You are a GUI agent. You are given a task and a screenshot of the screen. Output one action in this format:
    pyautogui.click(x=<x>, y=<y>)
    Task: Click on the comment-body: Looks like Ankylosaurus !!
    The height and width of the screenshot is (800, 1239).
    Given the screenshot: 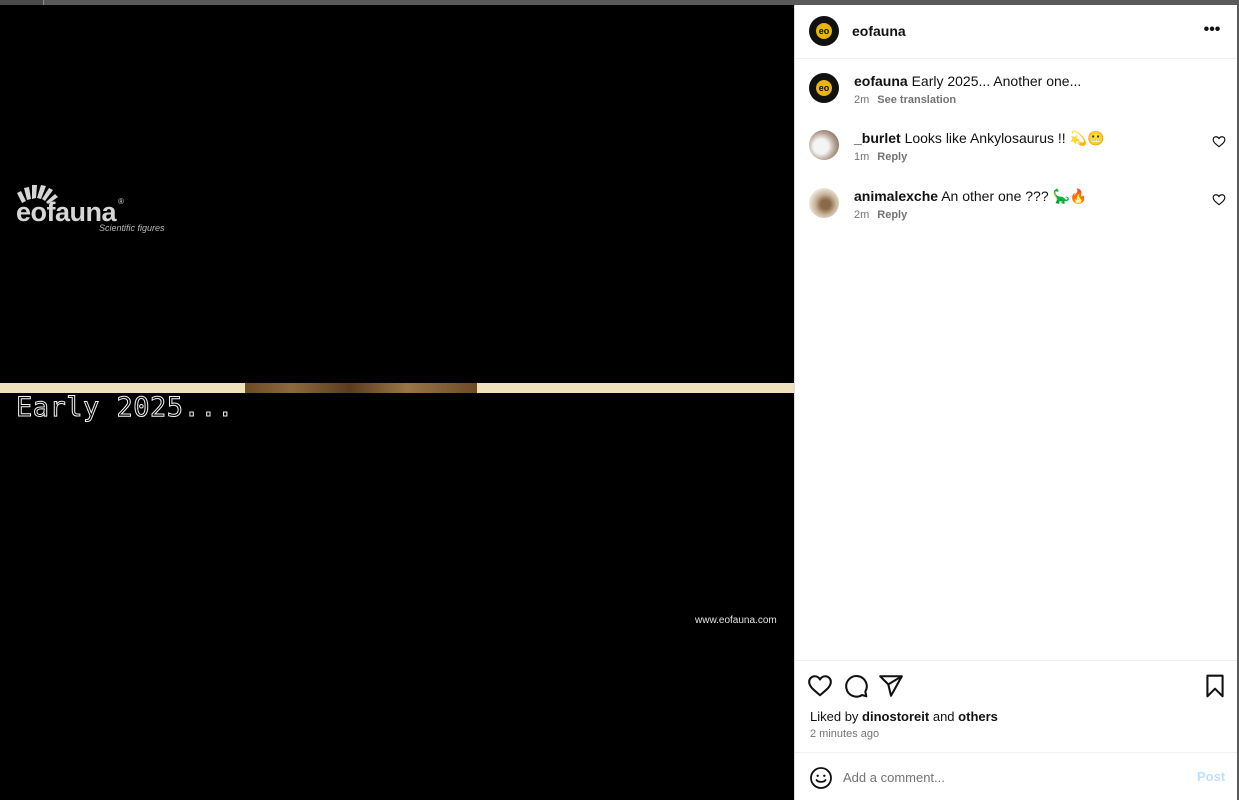 What is the action you would take?
    pyautogui.click(x=985, y=138)
    